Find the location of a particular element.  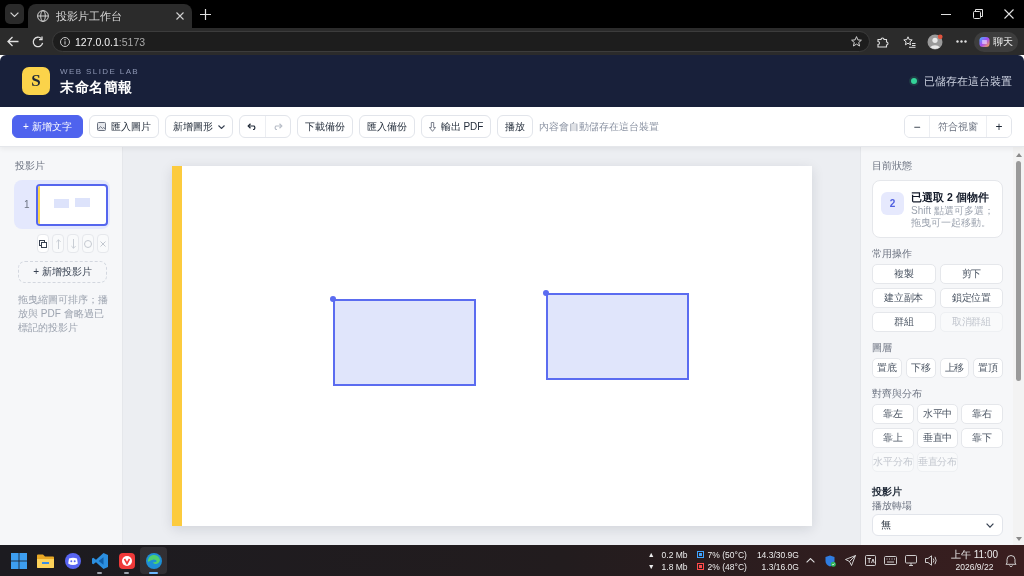

action-button: 剪下 is located at coordinates (971, 274).